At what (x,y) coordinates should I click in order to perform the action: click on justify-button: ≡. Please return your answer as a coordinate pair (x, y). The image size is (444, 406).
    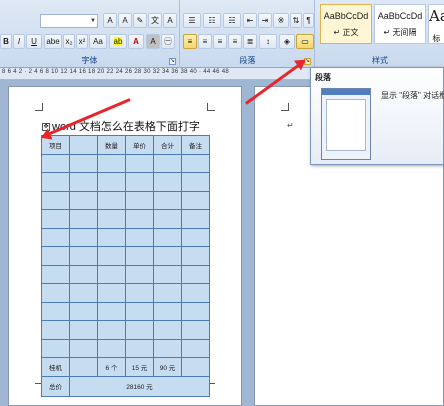
    Looking at the image, I should click on (235, 41).